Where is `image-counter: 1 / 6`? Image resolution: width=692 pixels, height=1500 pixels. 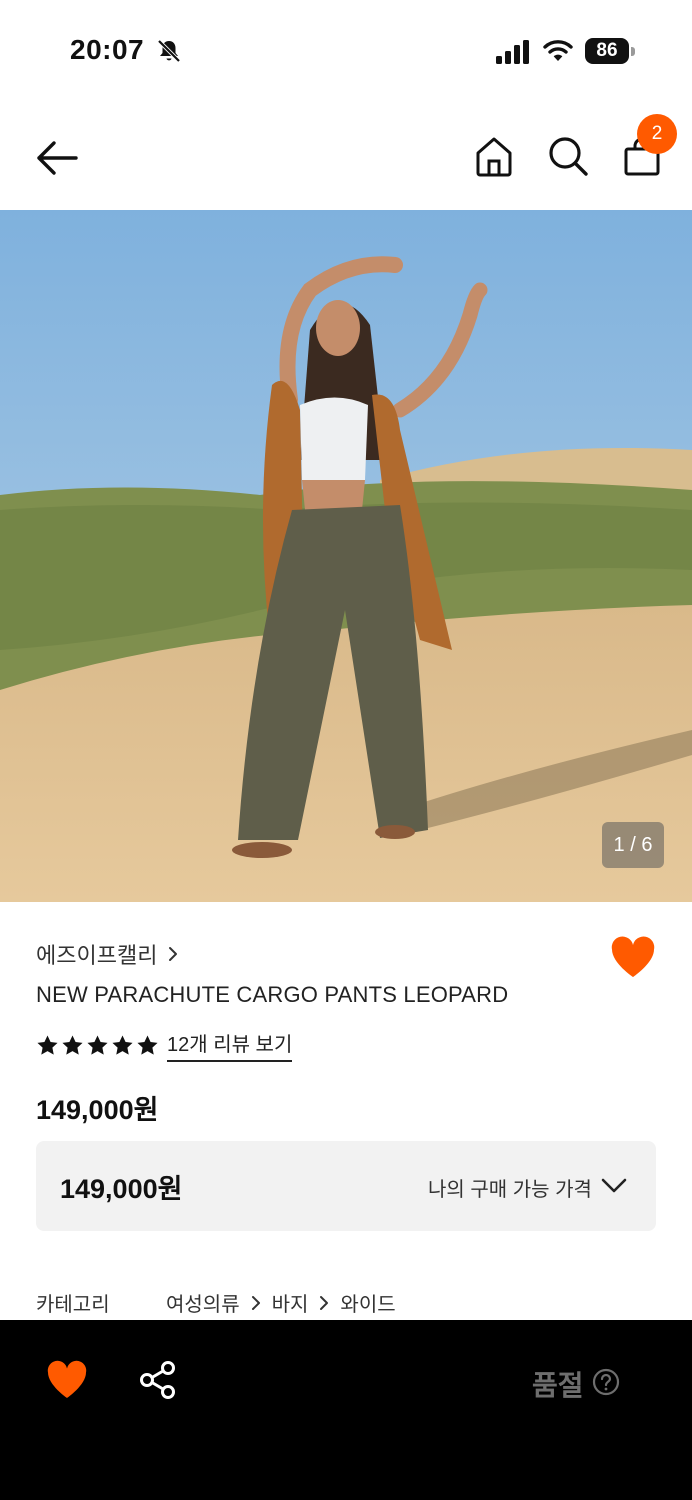
image-counter: 1 / 6 is located at coordinates (633, 845).